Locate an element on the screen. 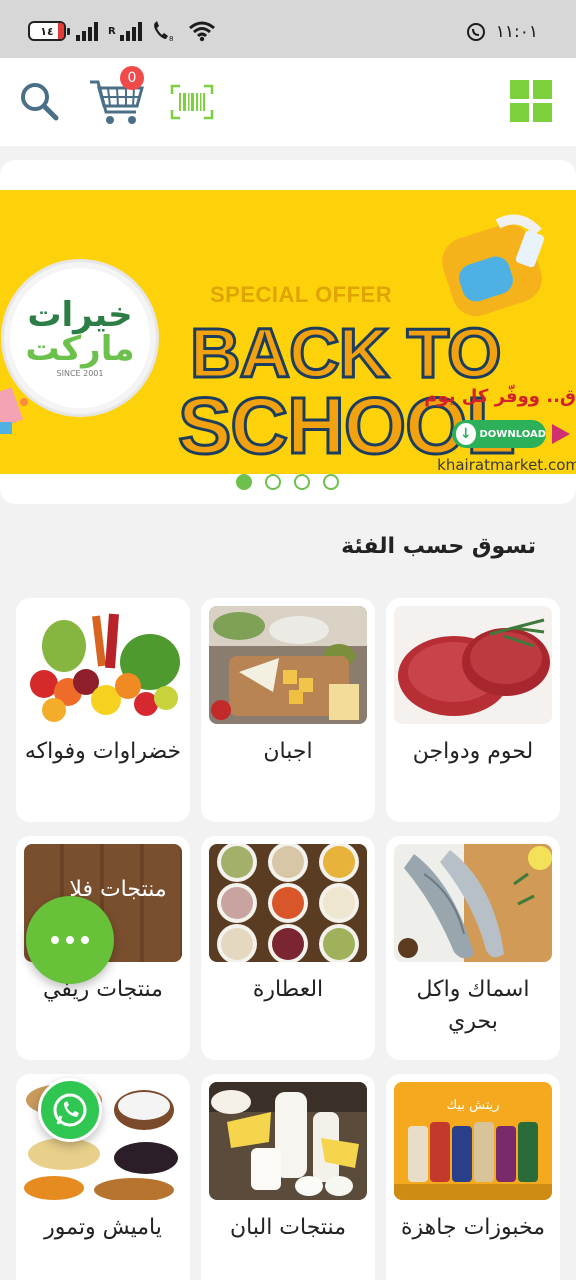  clock: ١١:٠١ is located at coordinates (516, 32).